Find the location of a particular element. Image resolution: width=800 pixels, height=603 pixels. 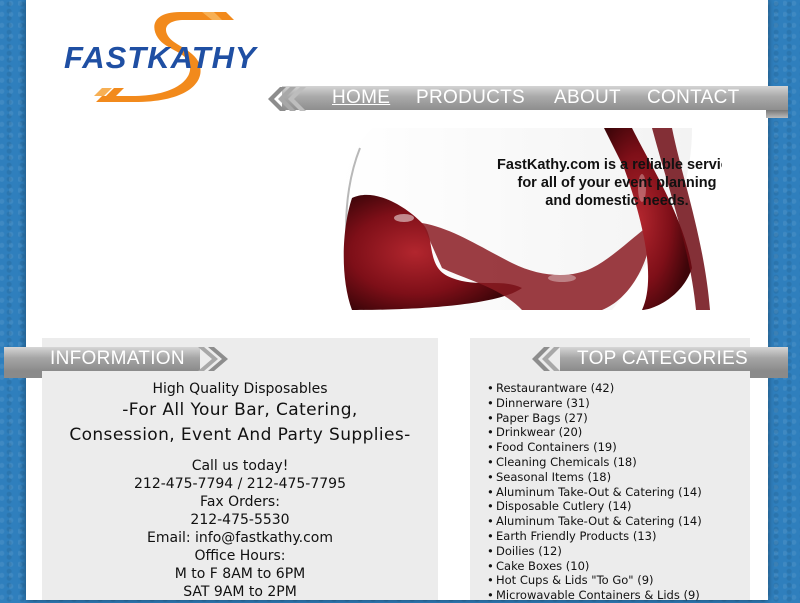

category-item: • Drinkwear (20) is located at coordinates (594, 432).